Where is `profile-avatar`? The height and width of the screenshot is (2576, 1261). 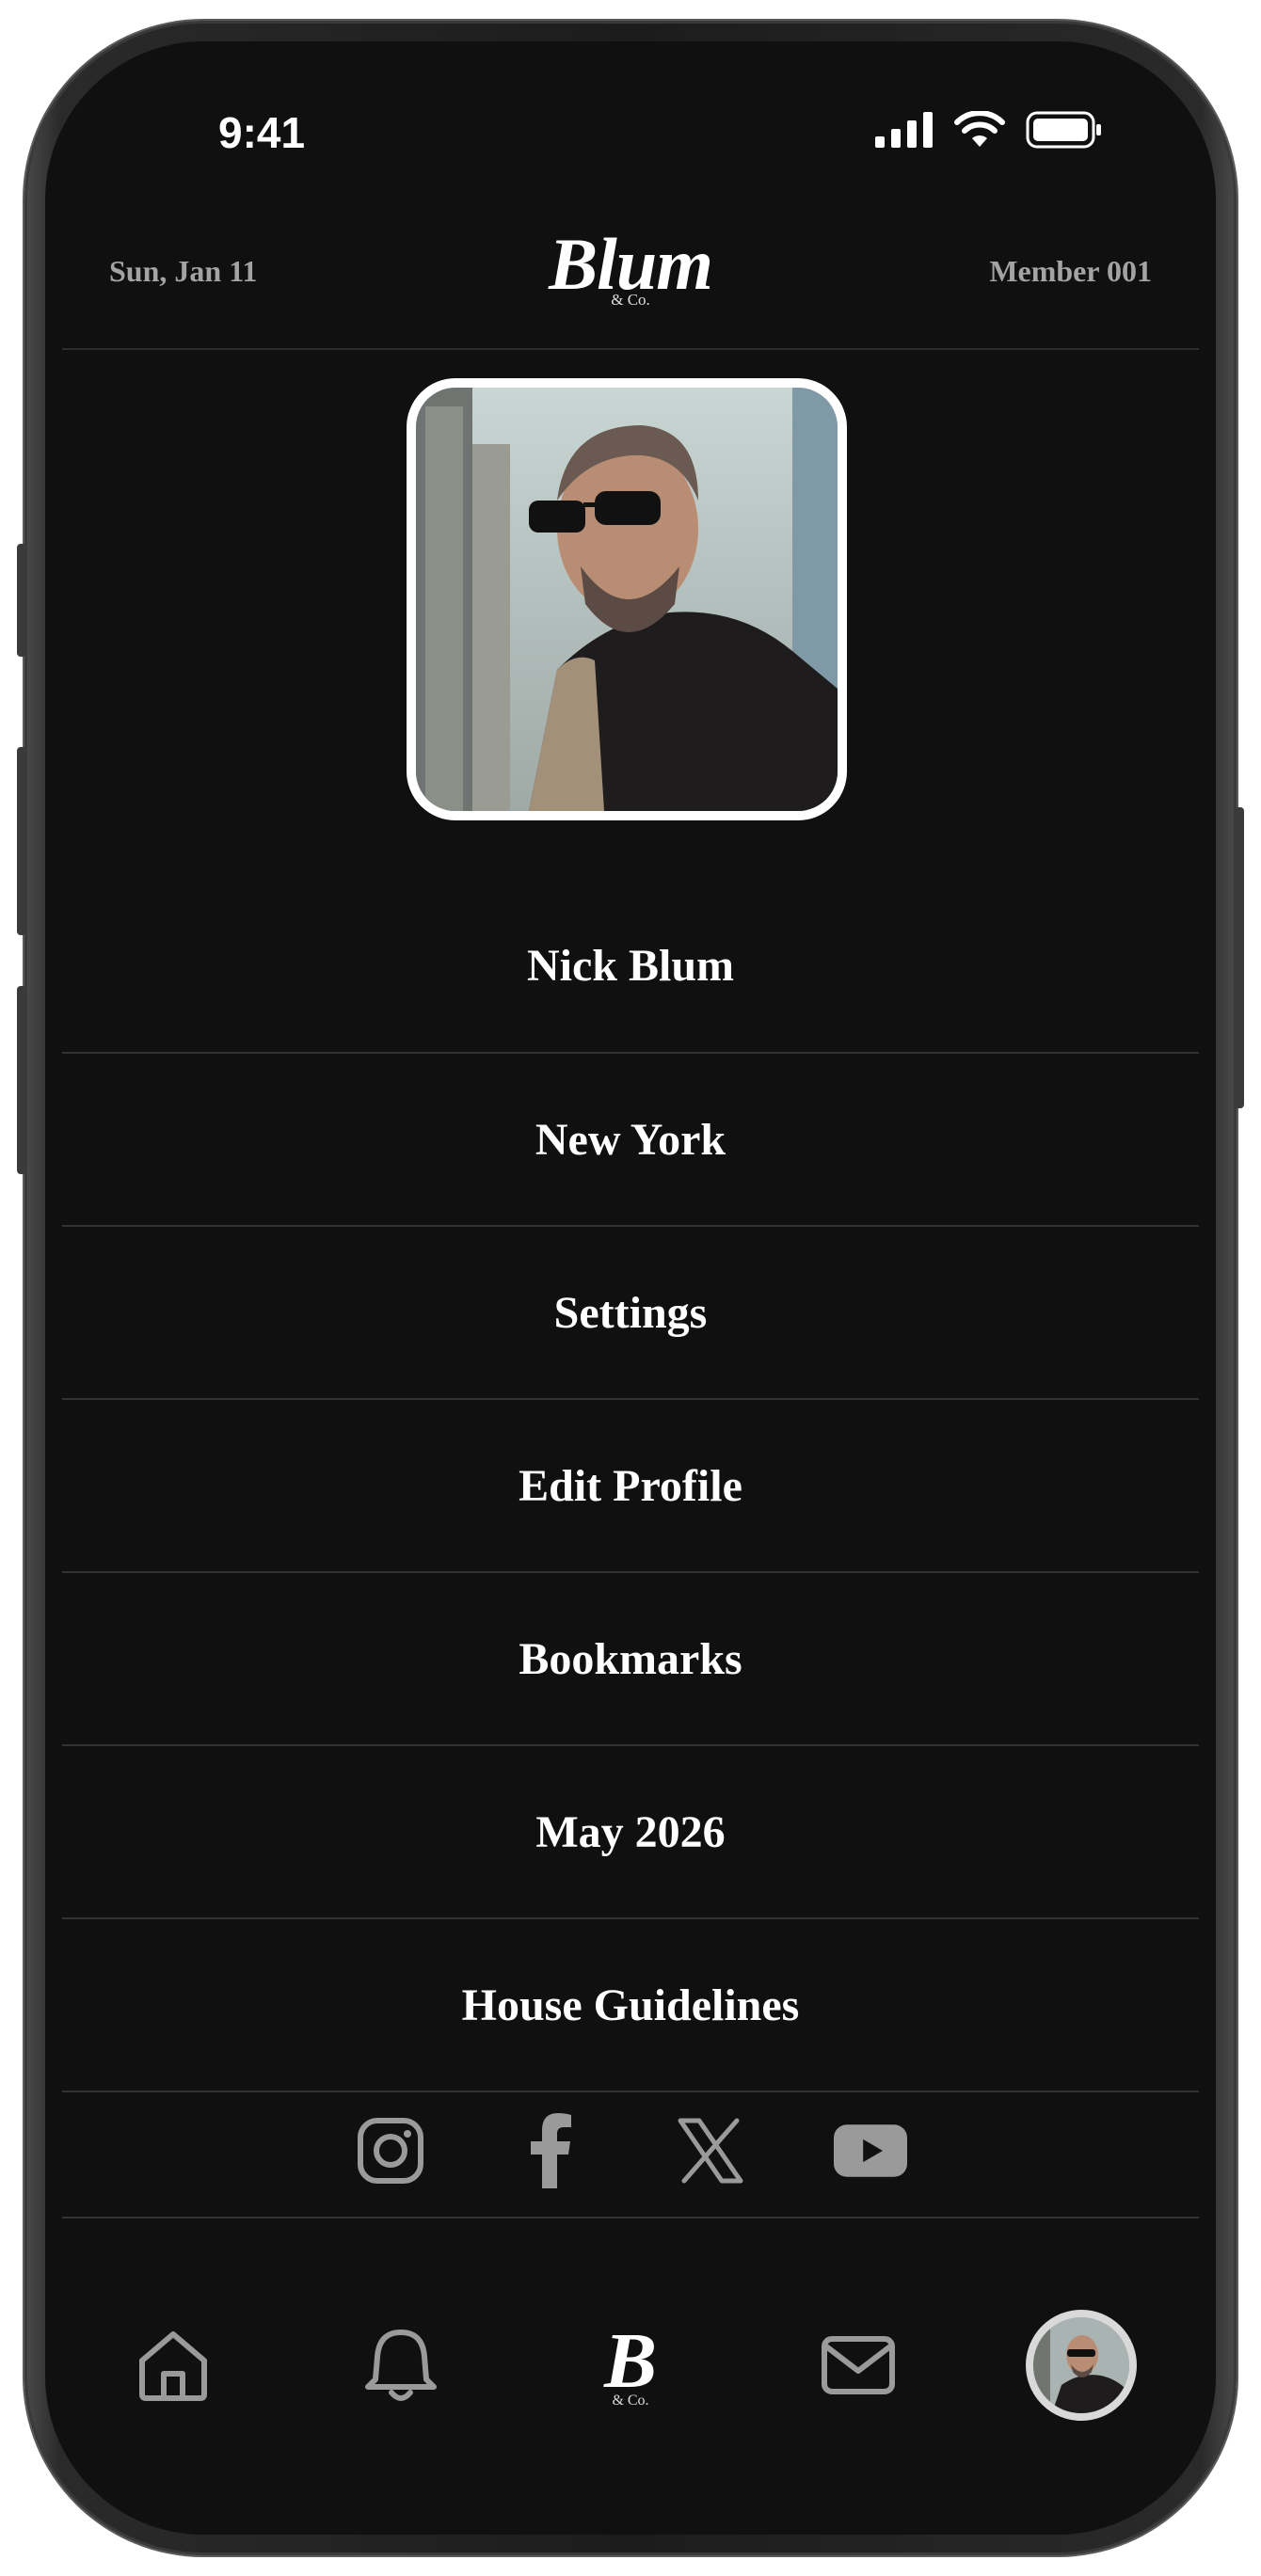
profile-avatar is located at coordinates (1081, 2366).